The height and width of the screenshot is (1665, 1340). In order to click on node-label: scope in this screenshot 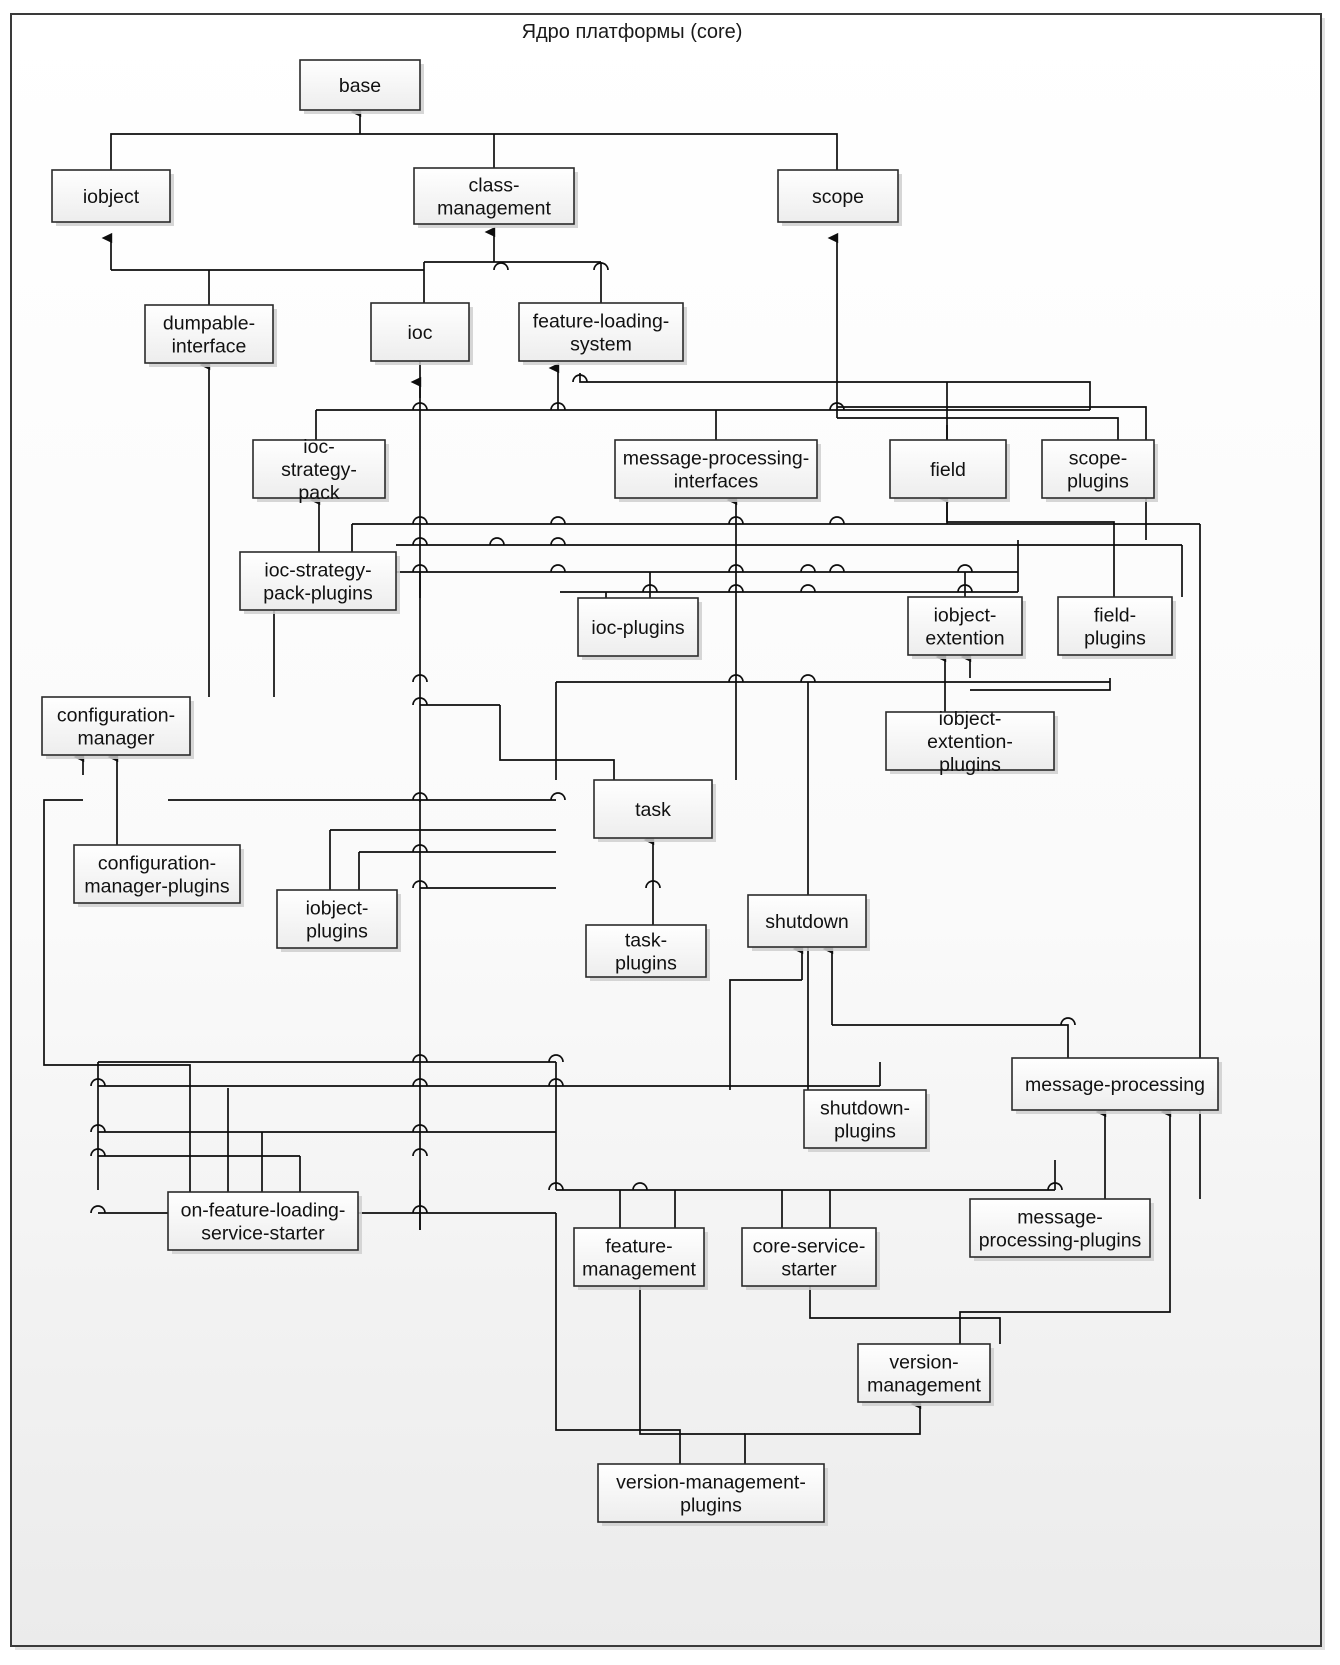, I will do `click(838, 197)`.